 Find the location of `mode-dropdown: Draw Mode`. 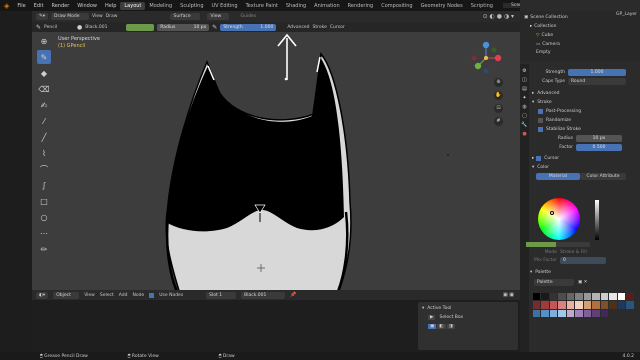

mode-dropdown: Draw Mode is located at coordinates (70, 16).